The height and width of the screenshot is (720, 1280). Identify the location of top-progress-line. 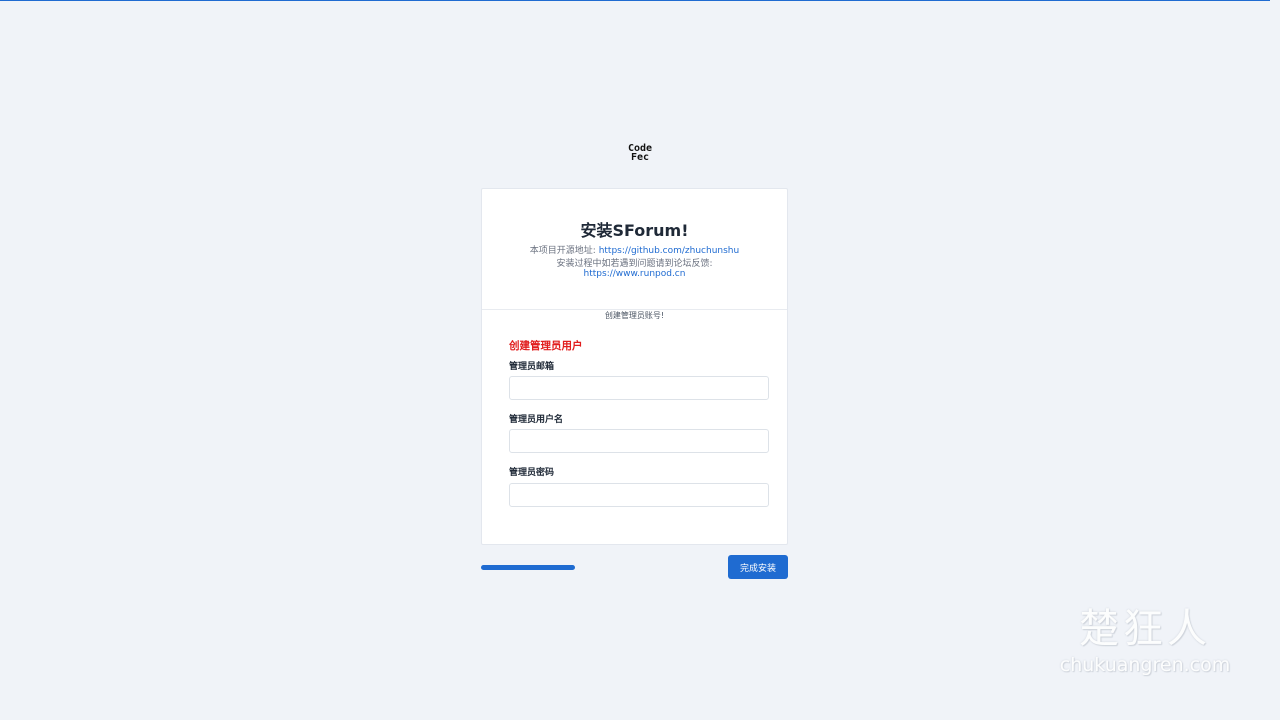
(635, 0).